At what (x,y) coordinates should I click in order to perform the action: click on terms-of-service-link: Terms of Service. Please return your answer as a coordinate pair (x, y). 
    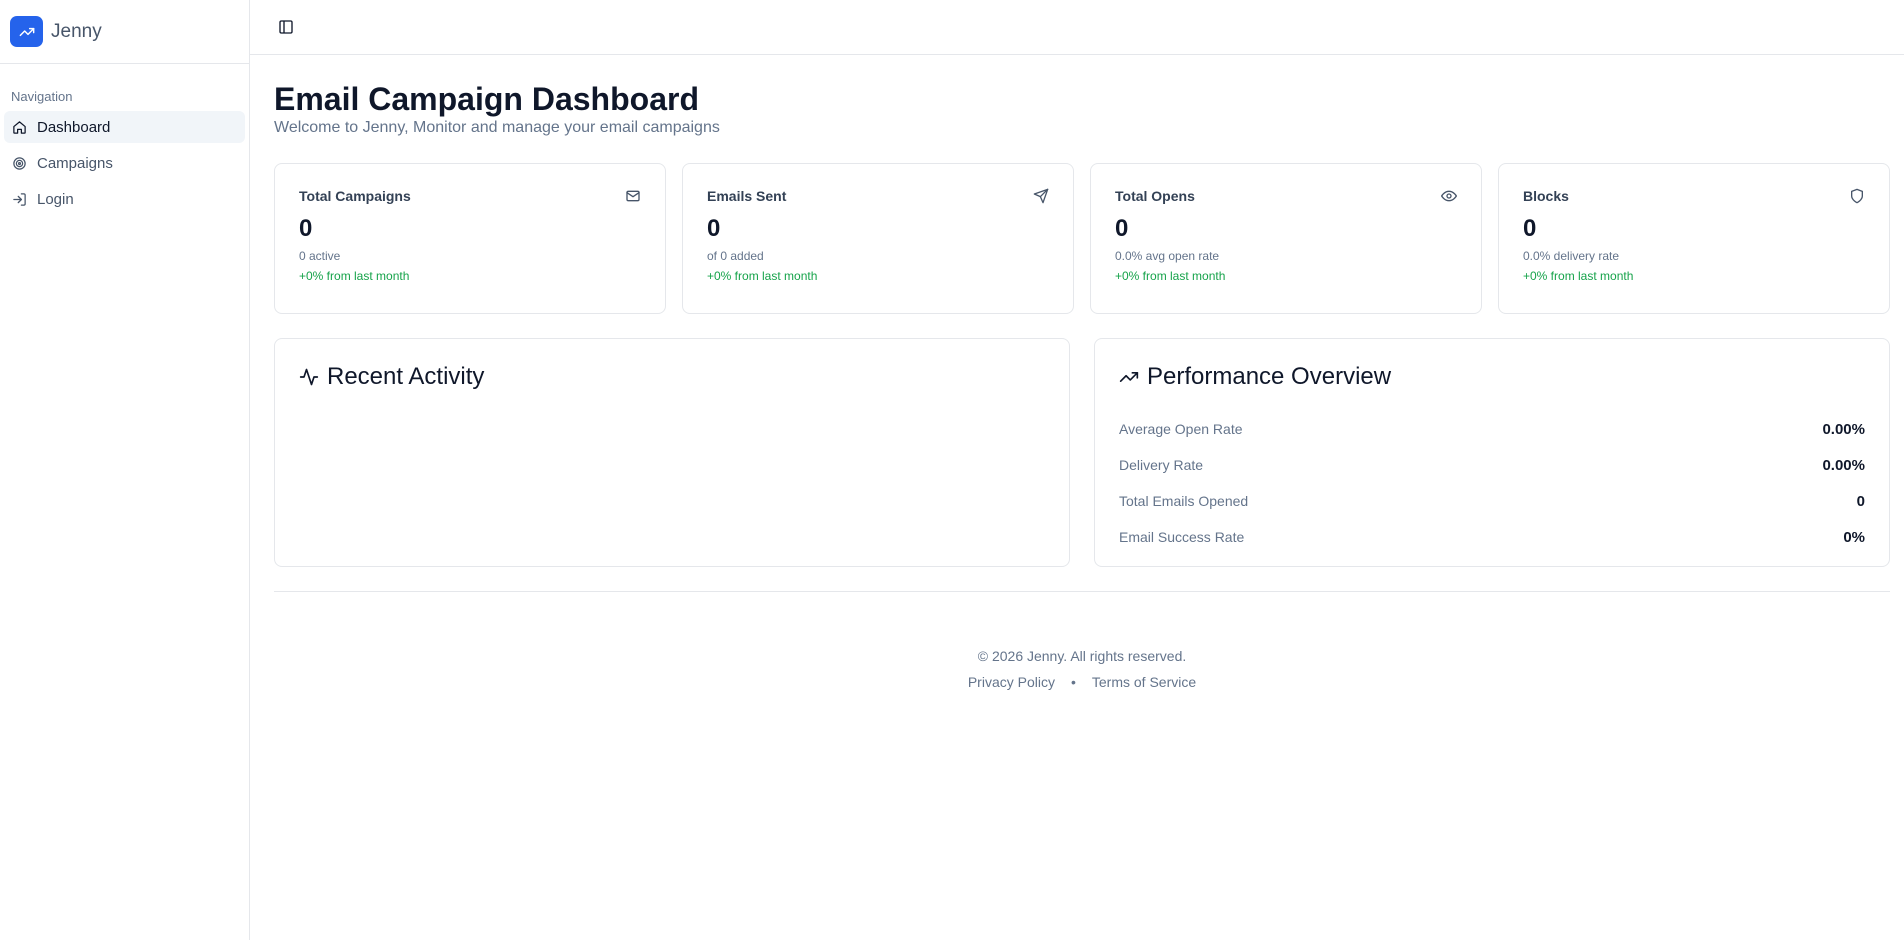
    Looking at the image, I should click on (1144, 682).